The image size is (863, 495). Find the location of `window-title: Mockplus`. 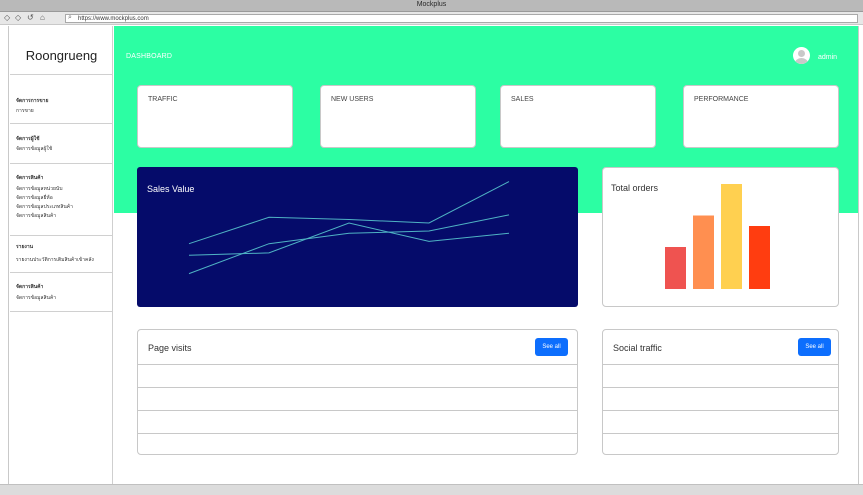

window-title: Mockplus is located at coordinates (431, 4).